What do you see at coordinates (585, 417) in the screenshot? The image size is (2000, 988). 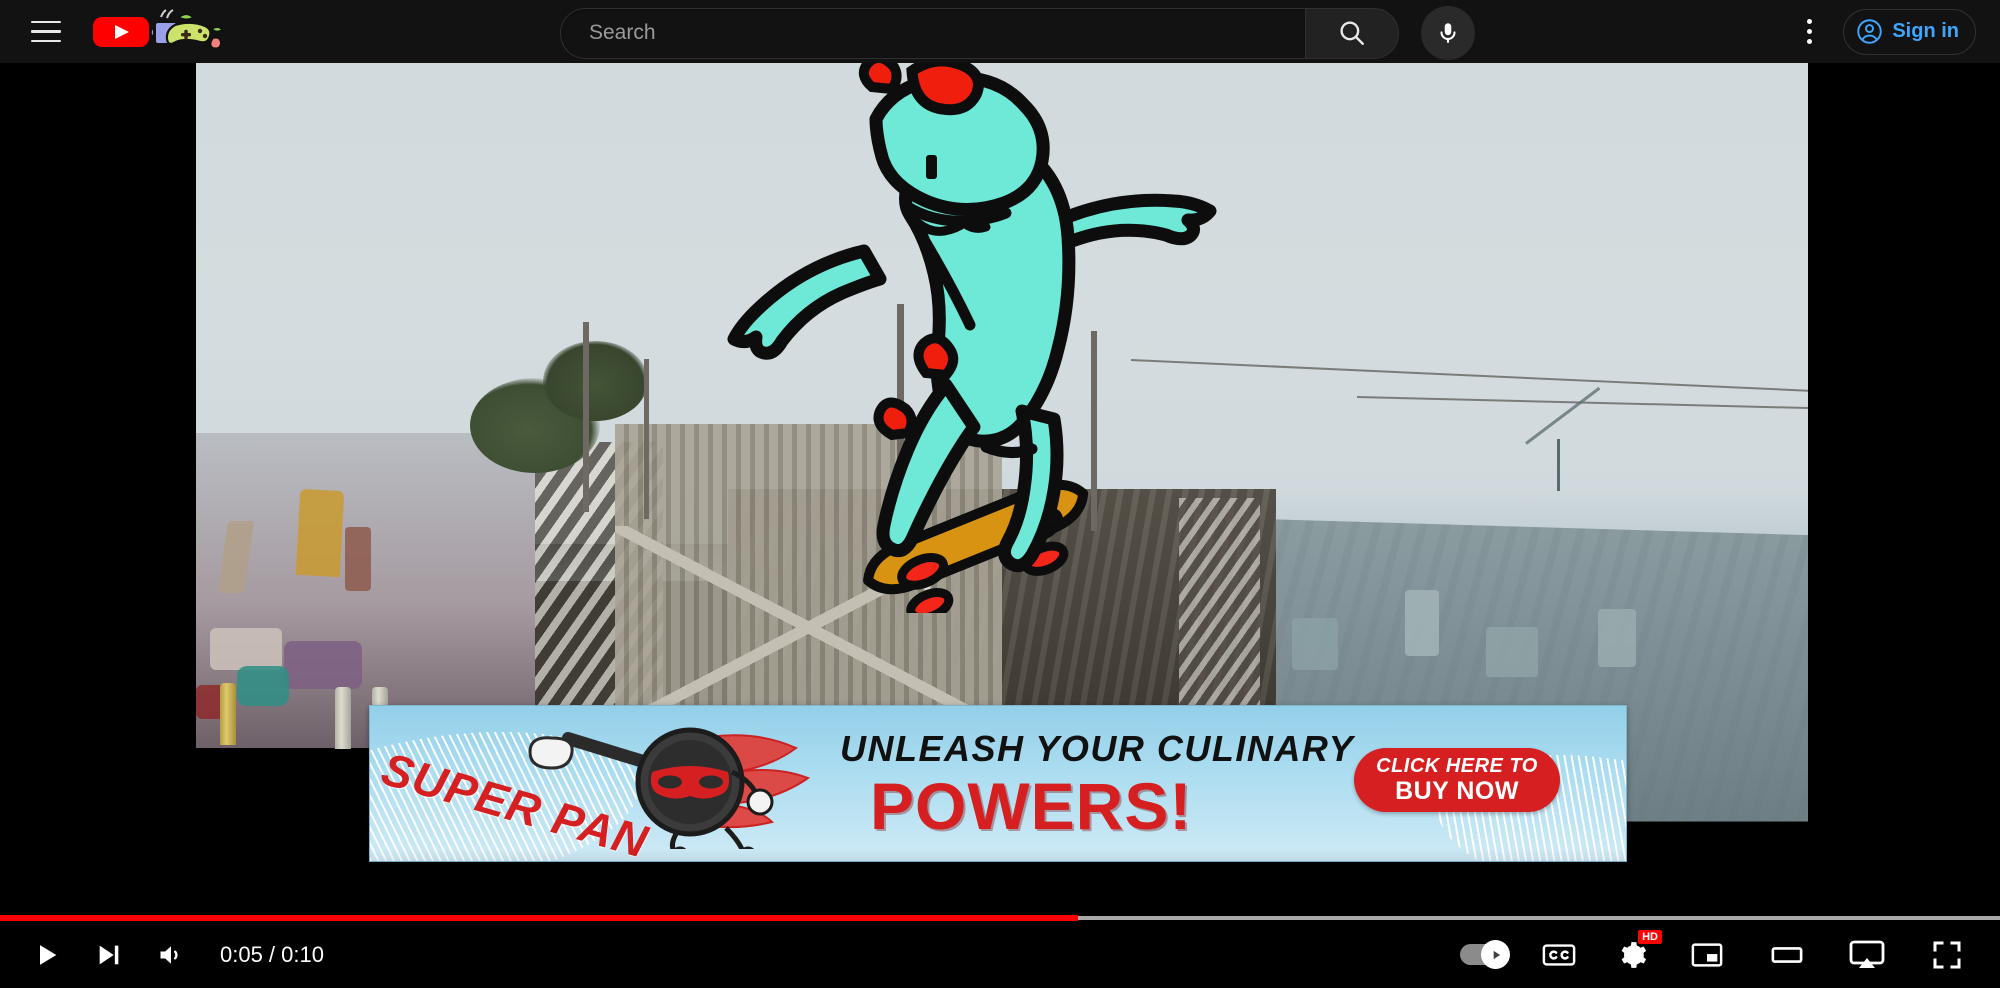 I see `utility-pole` at bounding box center [585, 417].